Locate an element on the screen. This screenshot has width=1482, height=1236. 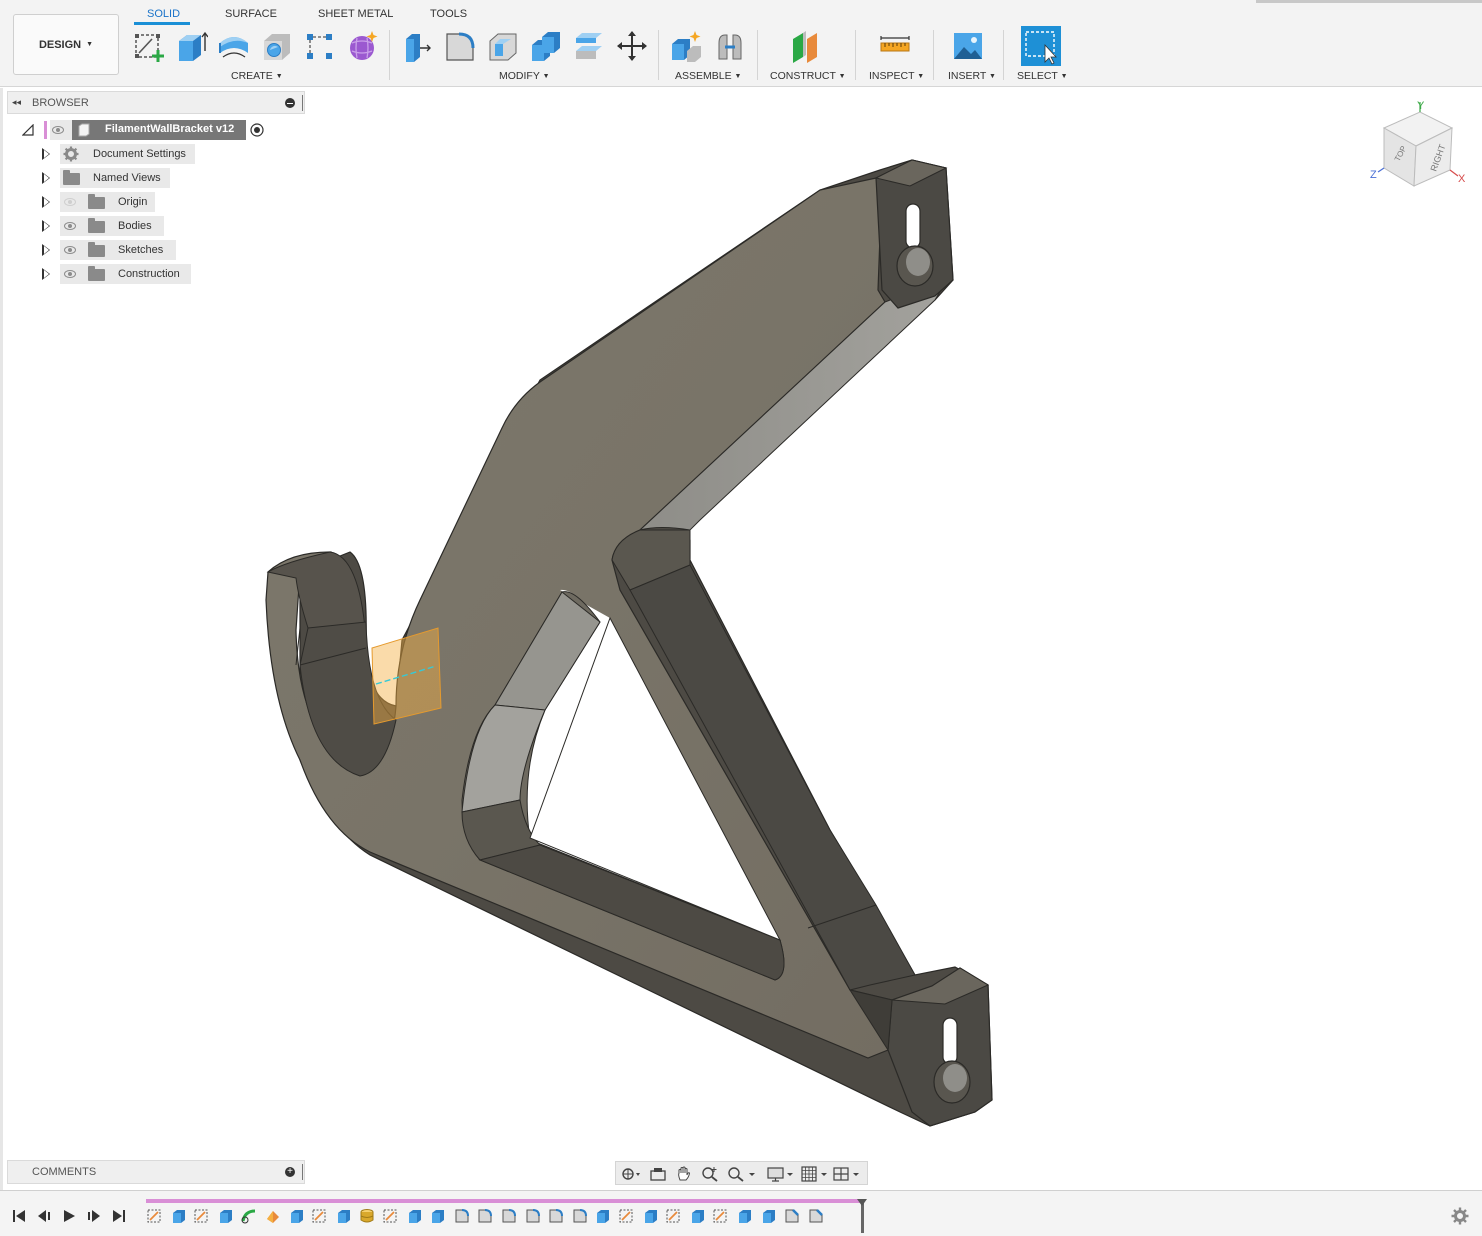
select-icon is located at coordinates (1041, 46).